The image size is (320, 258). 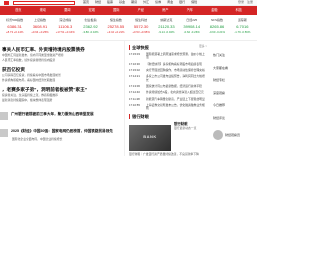 What do you see at coordinates (234, 93) in the screenshot?
I see `sidebar-item: 深度观察` at bounding box center [234, 93].